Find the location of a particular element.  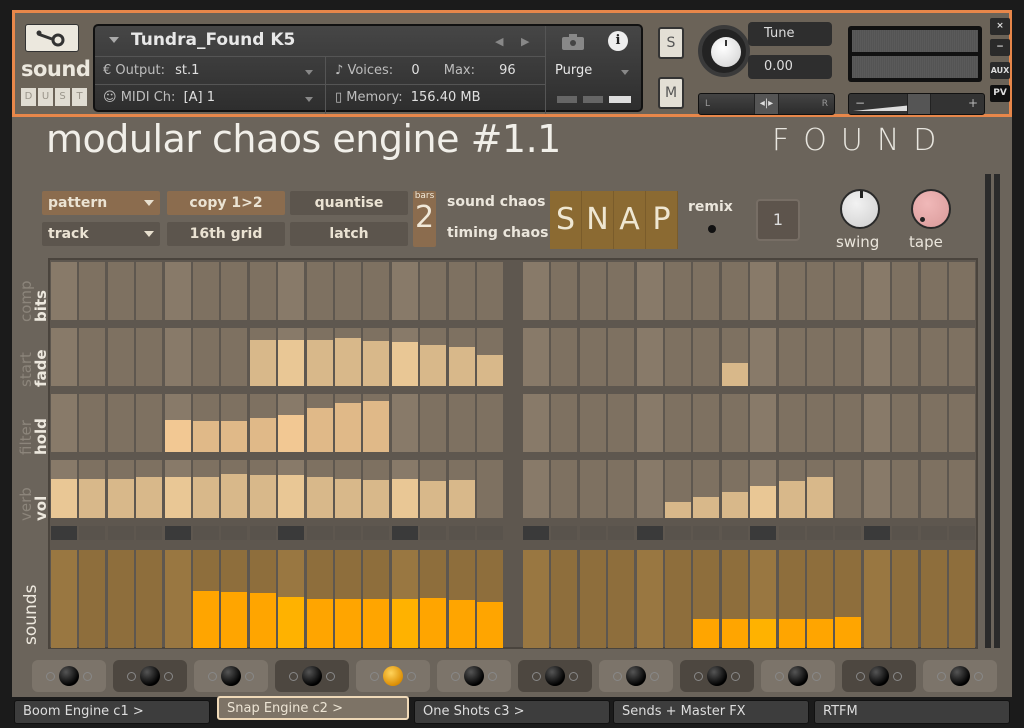

snap-button: S N A P is located at coordinates (614, 220).